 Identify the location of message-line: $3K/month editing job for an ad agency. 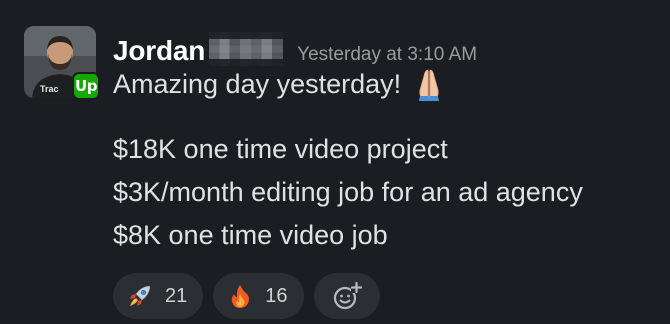
(348, 192).